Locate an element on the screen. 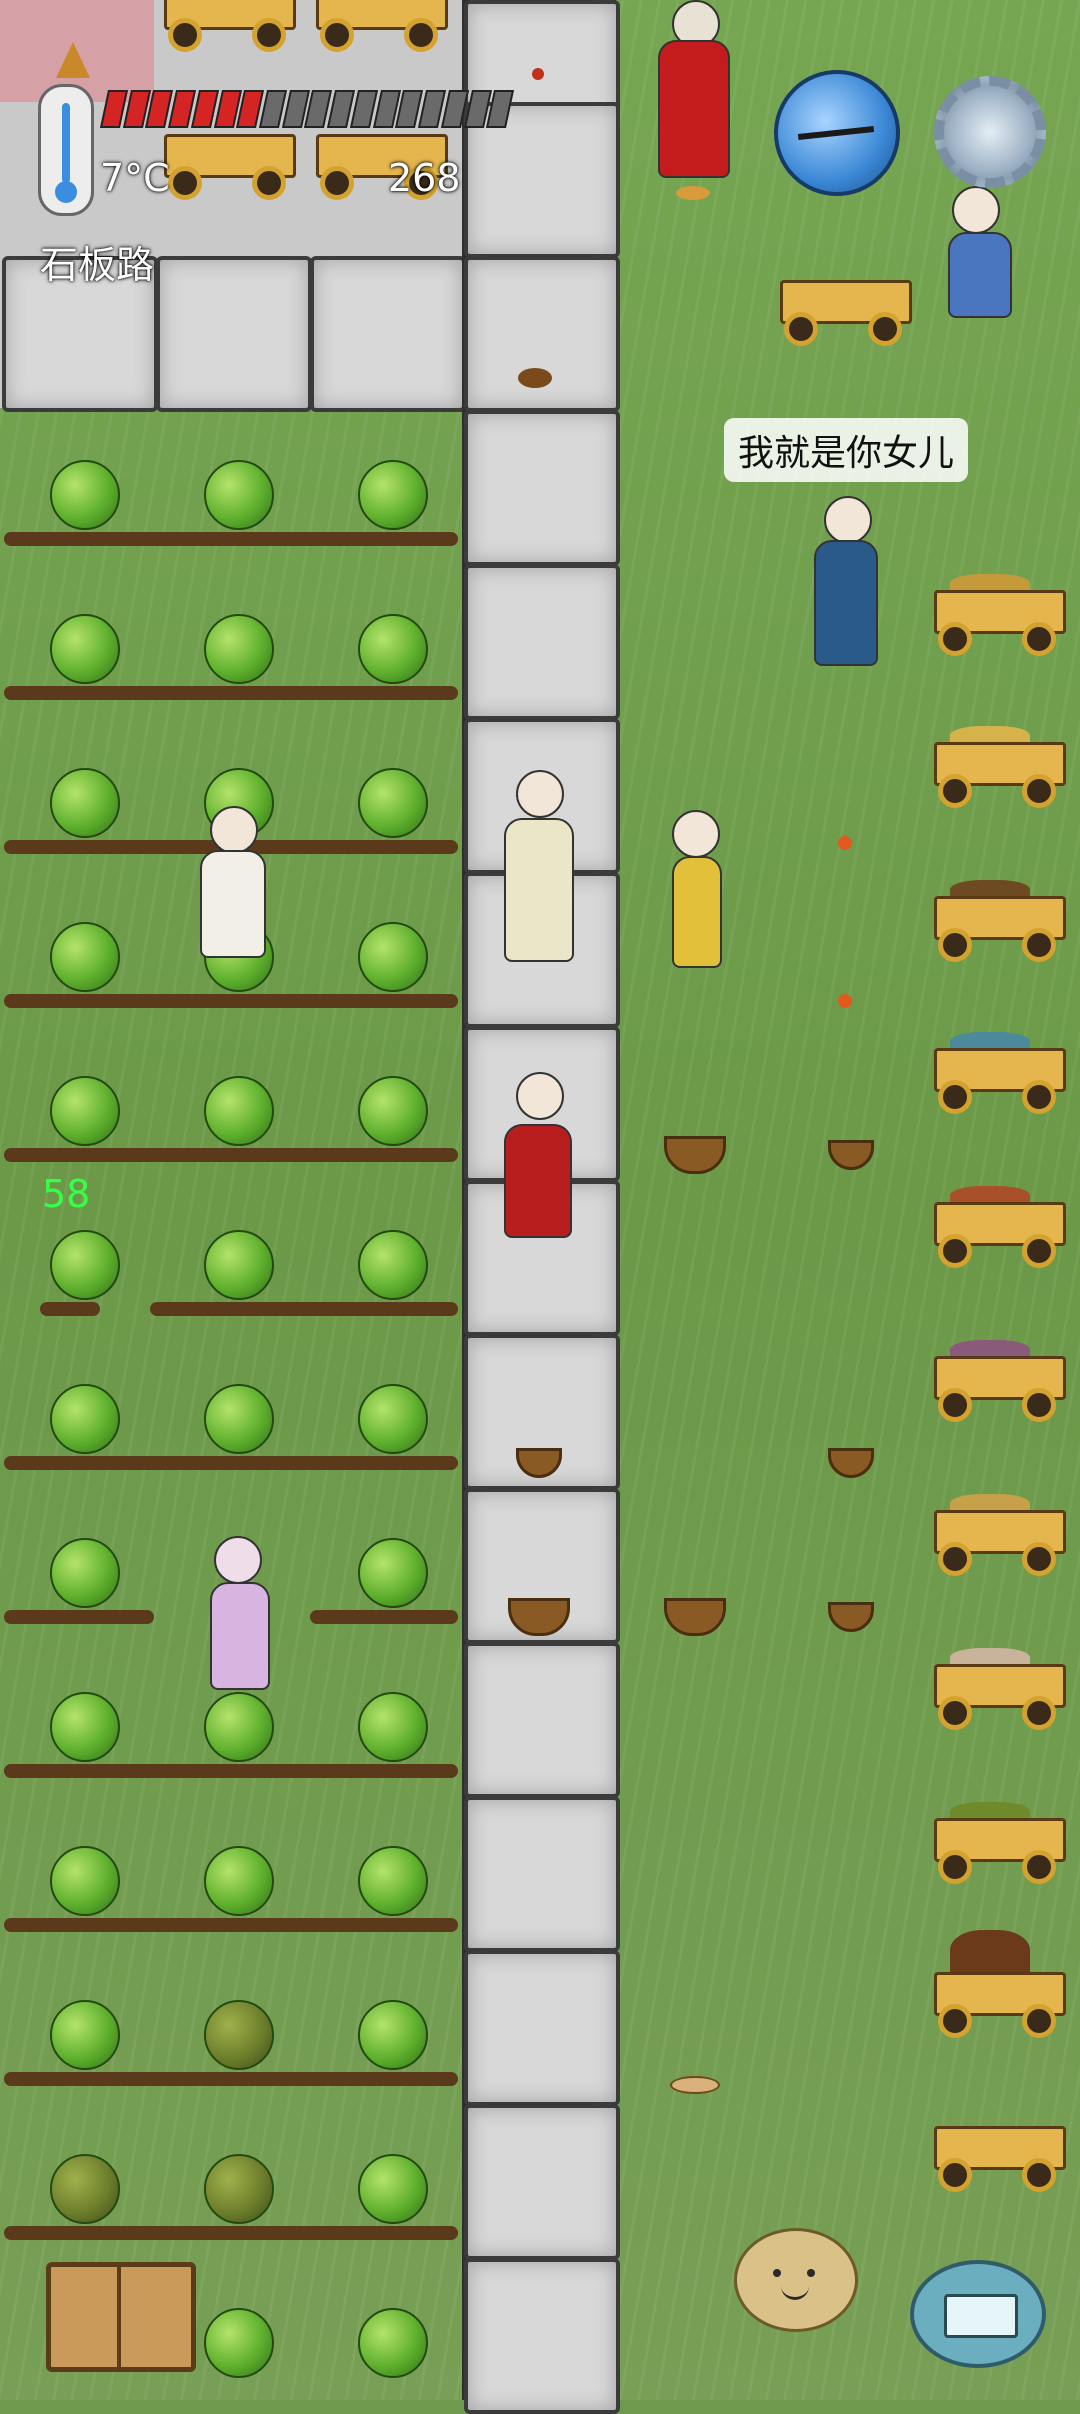 Image resolution: width=1080 pixels, height=2414 pixels. compass-icon is located at coordinates (837, 133).